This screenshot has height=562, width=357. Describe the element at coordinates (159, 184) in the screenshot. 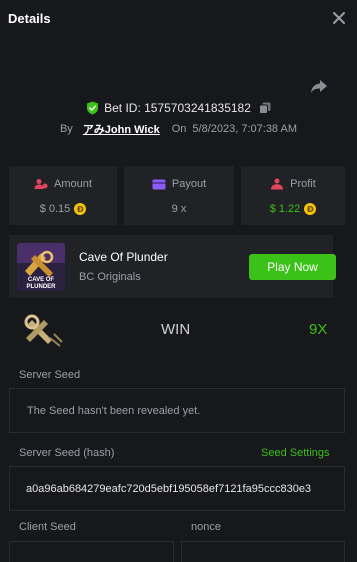

I see `wallet-icon` at that location.